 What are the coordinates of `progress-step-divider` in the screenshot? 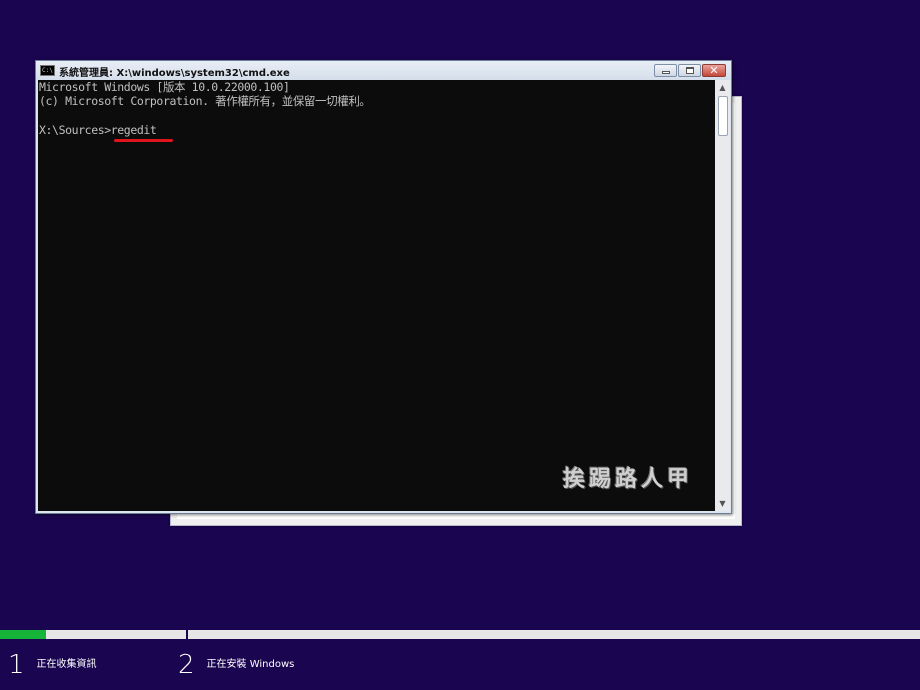 It's located at (187, 634).